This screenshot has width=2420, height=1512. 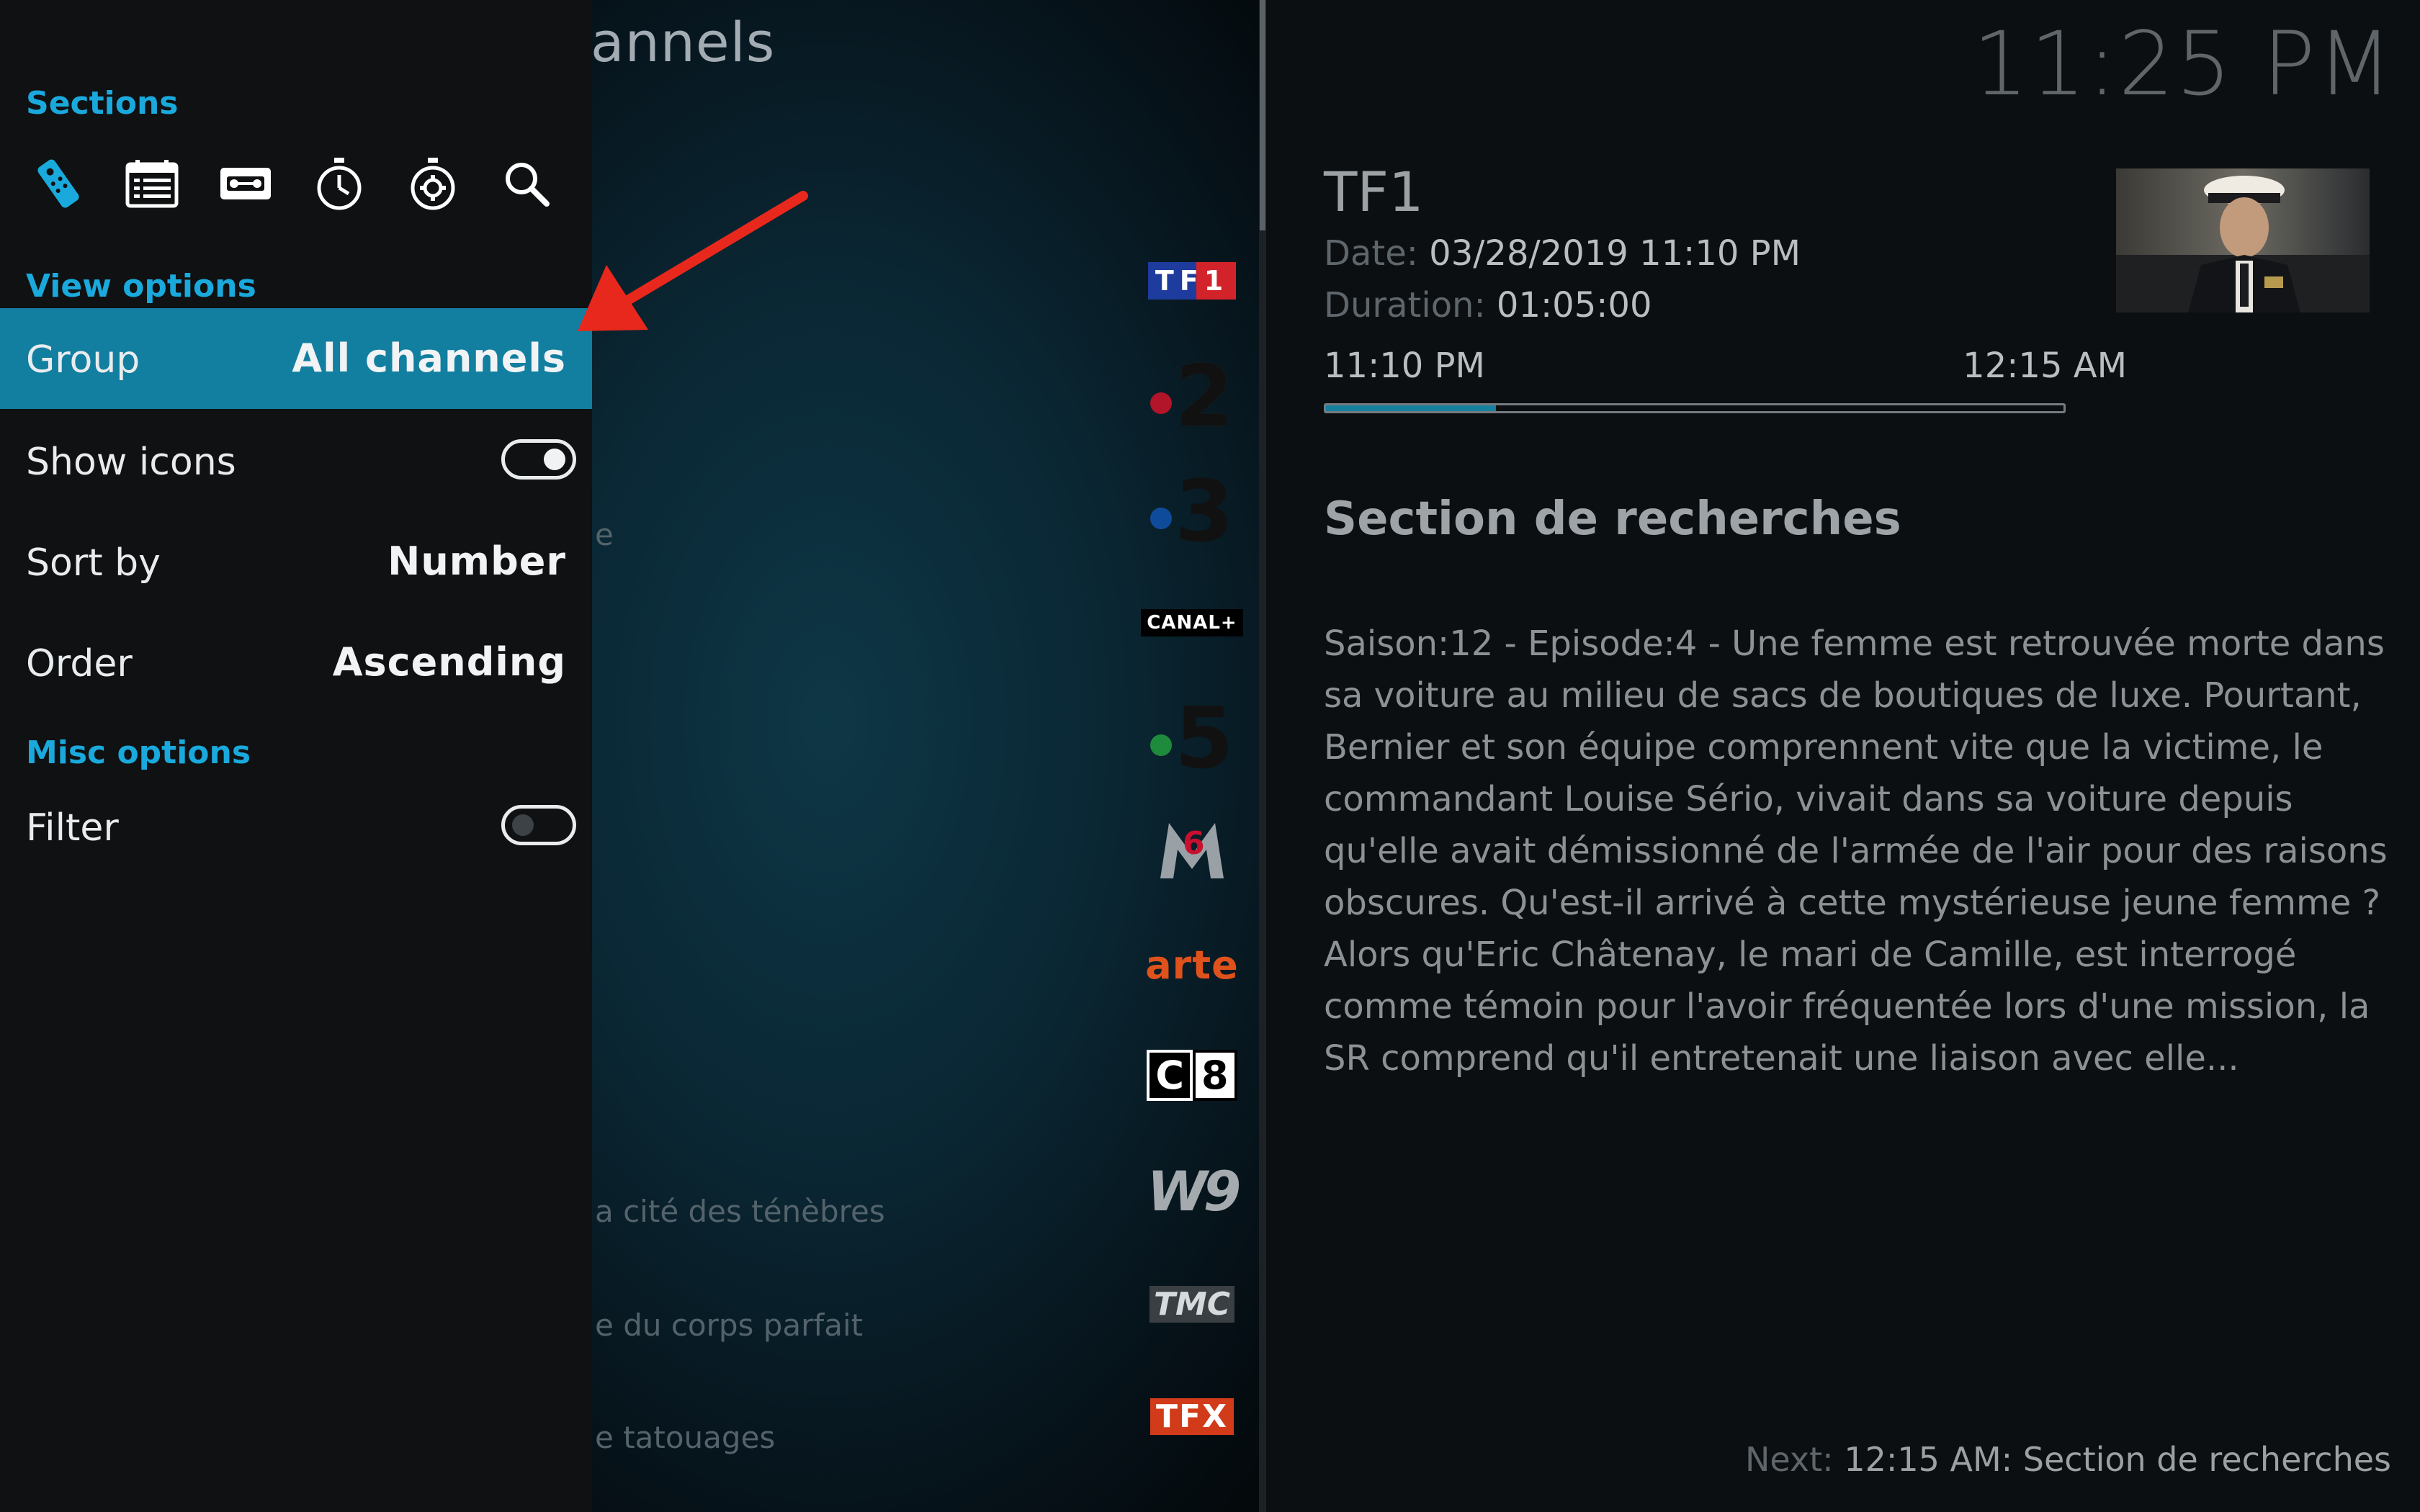 I want to click on channel-logo-c8: C 8, so click(x=1191, y=1075).